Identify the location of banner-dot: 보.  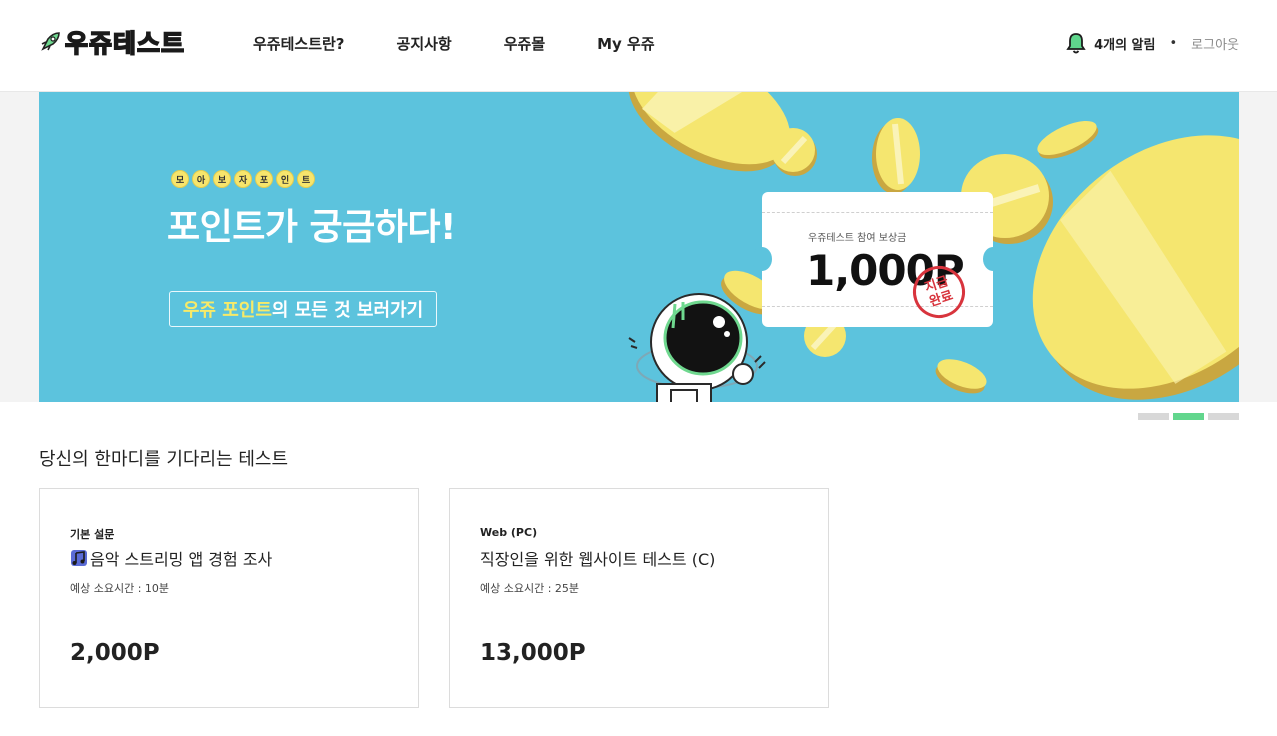
(222, 179).